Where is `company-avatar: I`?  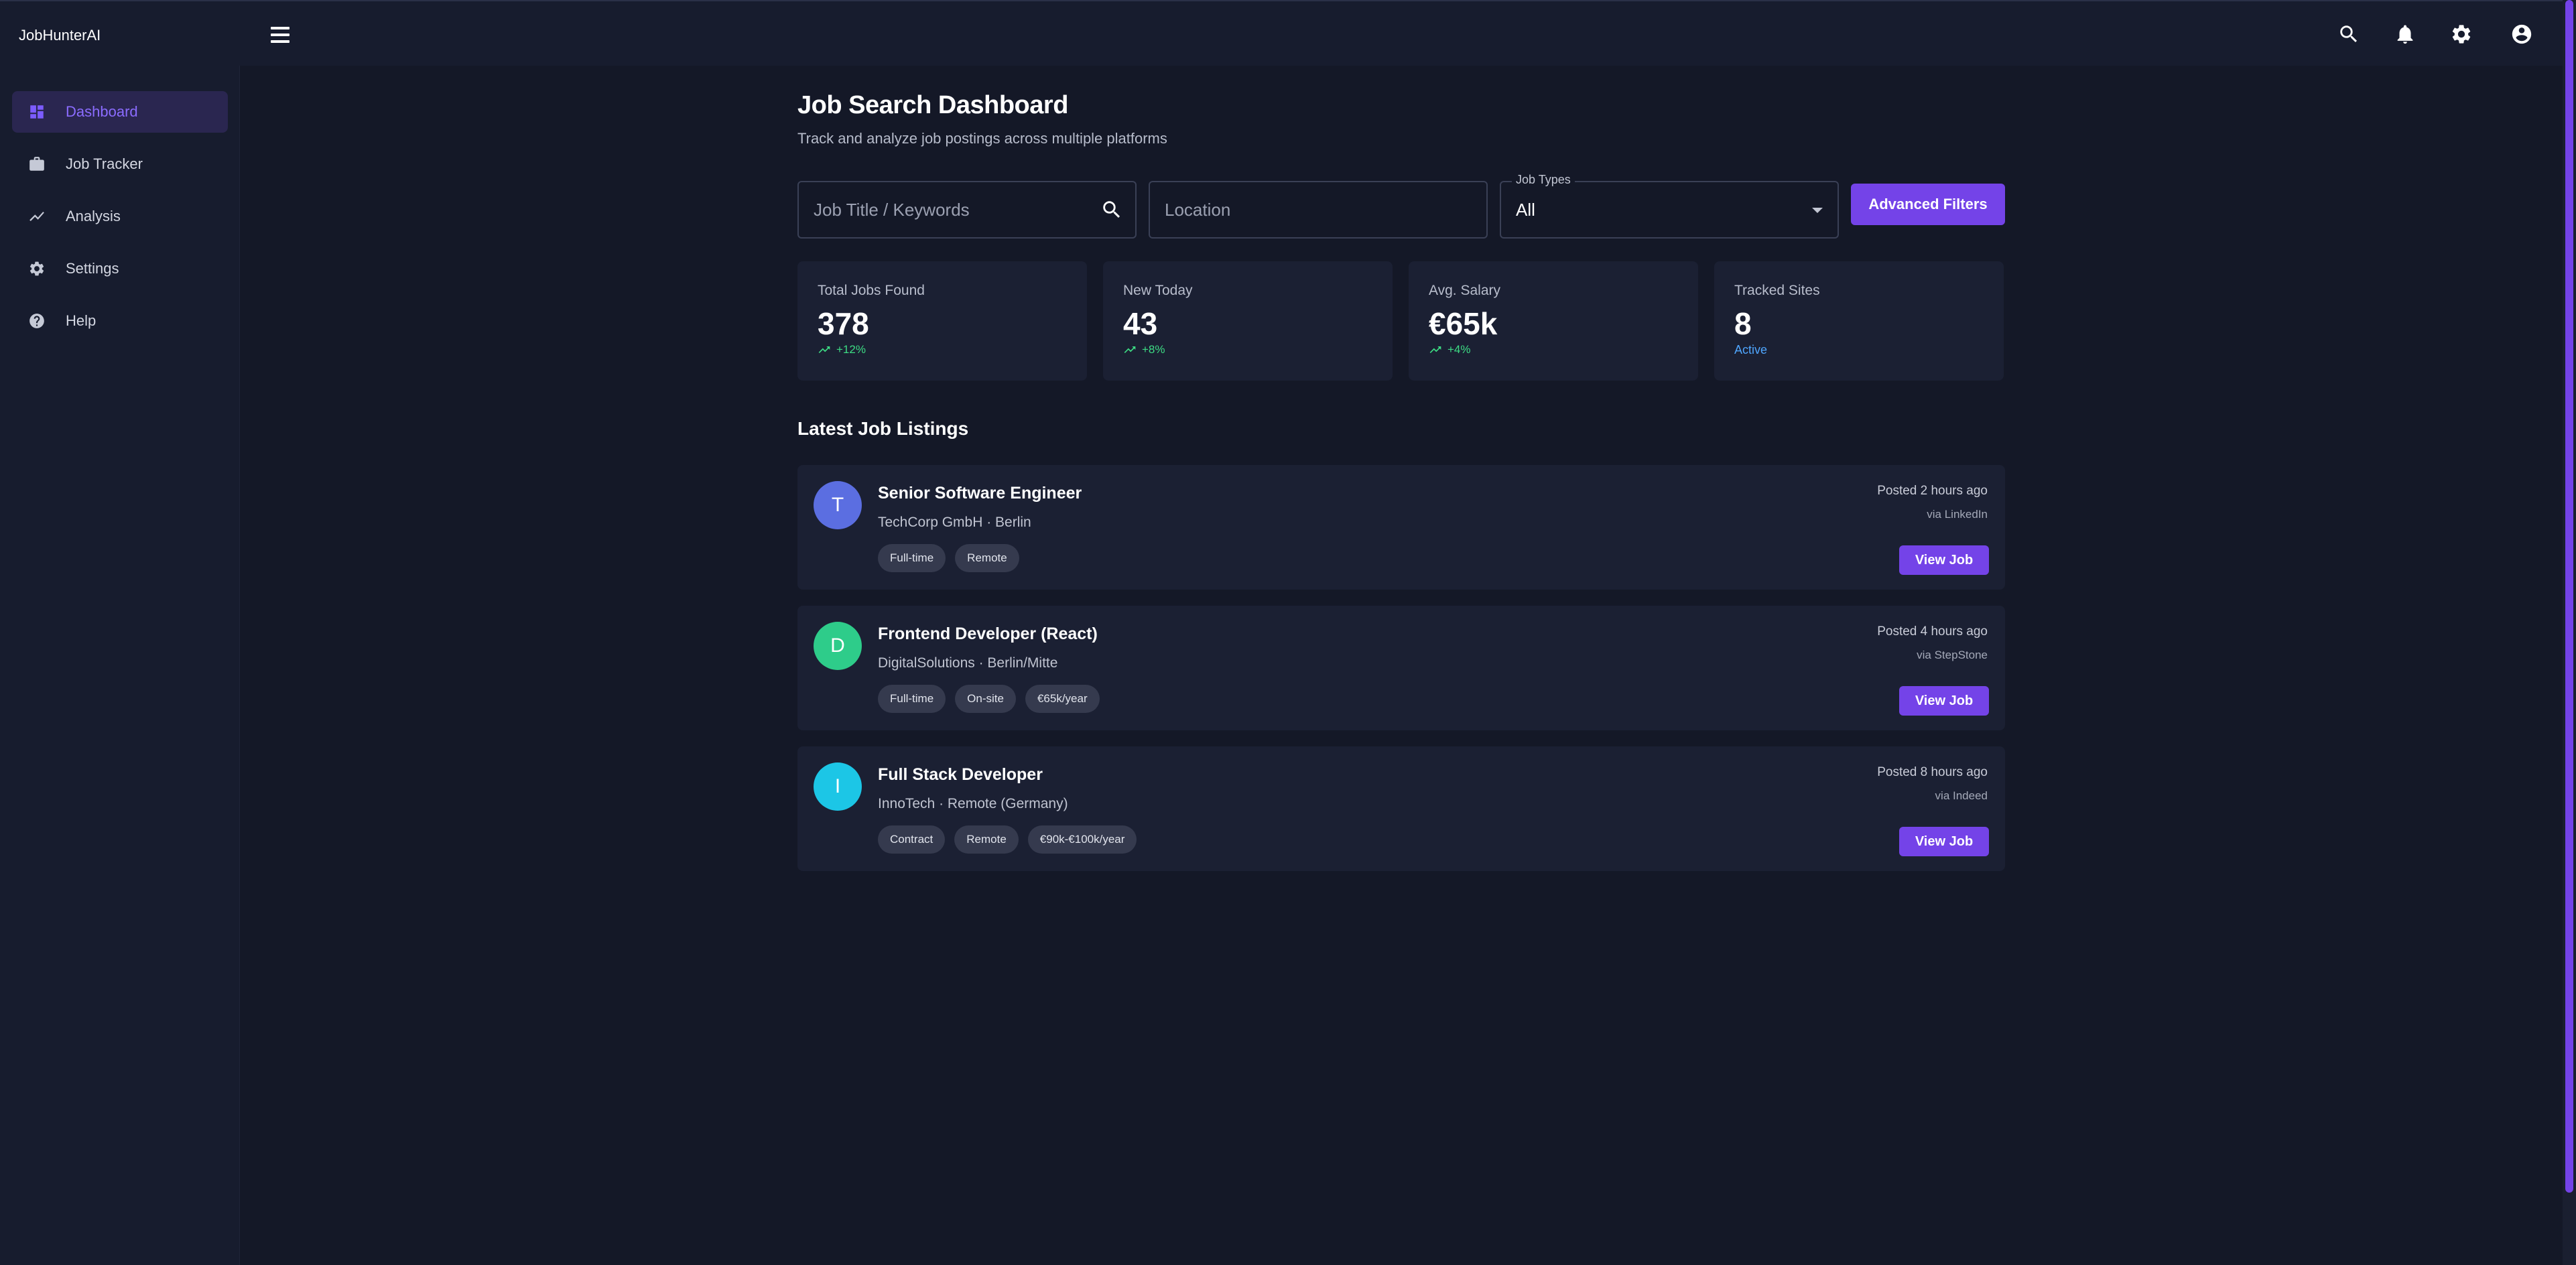 company-avatar: I is located at coordinates (838, 787).